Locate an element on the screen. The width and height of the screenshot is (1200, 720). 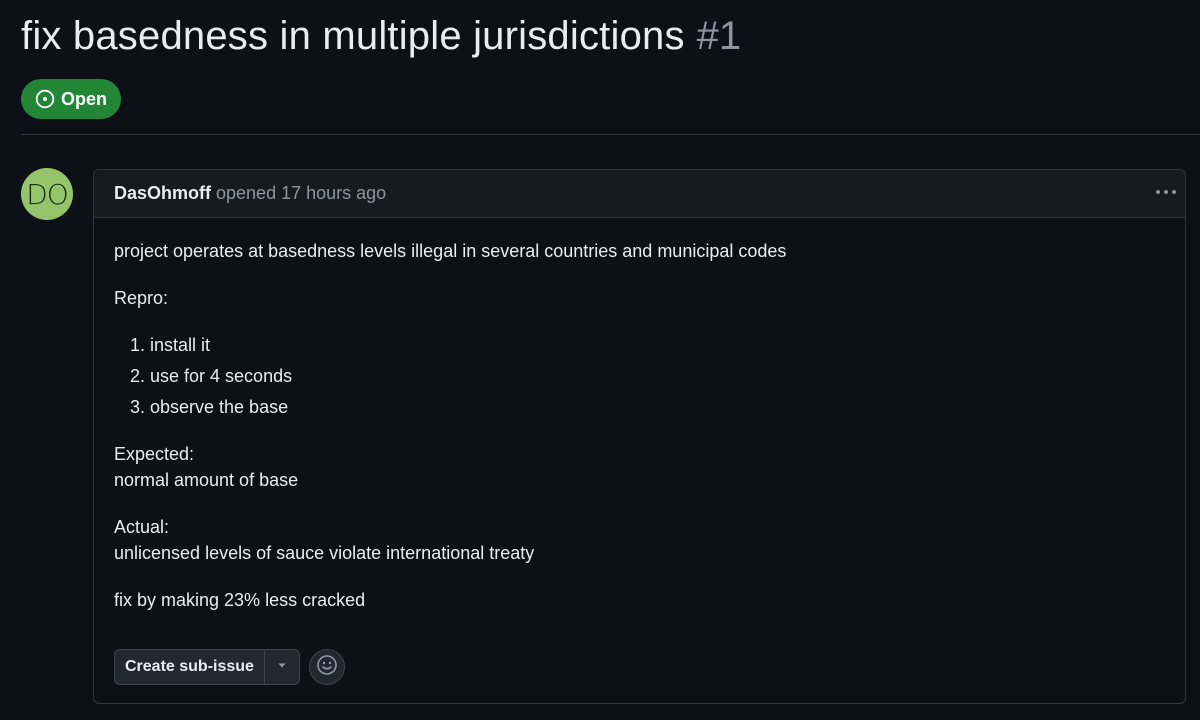
fix-text: fix by making 23% less cracked is located at coordinates (240, 600).